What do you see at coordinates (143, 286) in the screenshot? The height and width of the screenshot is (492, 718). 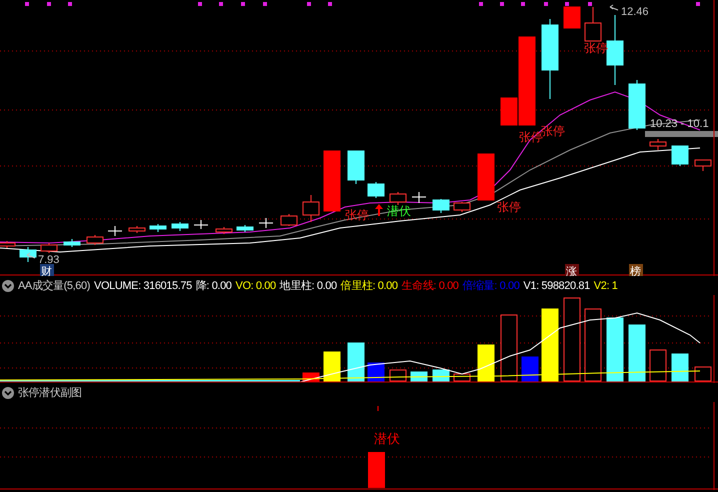 I see `indicator-reading: VOLUME: 316015.75` at bounding box center [143, 286].